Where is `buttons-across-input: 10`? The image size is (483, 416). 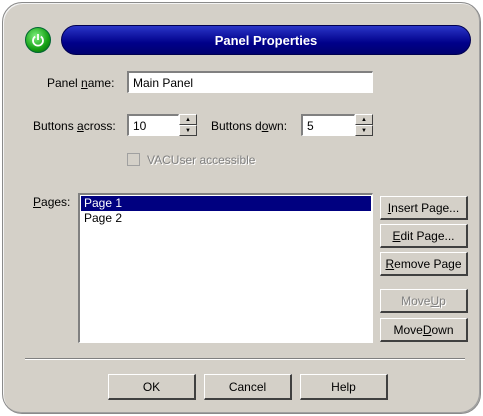 buttons-across-input: 10 is located at coordinates (153, 125).